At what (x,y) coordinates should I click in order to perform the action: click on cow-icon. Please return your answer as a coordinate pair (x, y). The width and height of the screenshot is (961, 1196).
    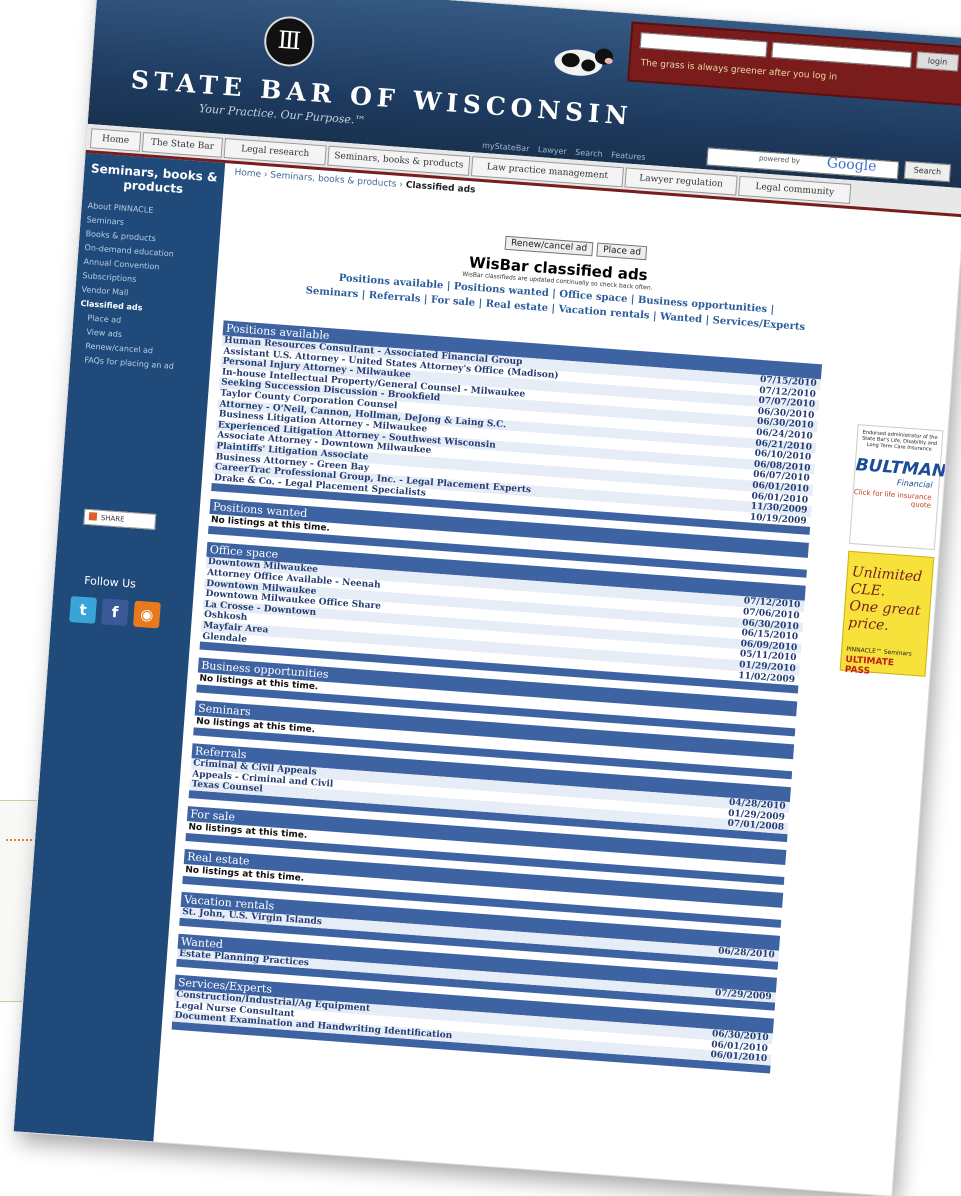
    Looking at the image, I should click on (583, 62).